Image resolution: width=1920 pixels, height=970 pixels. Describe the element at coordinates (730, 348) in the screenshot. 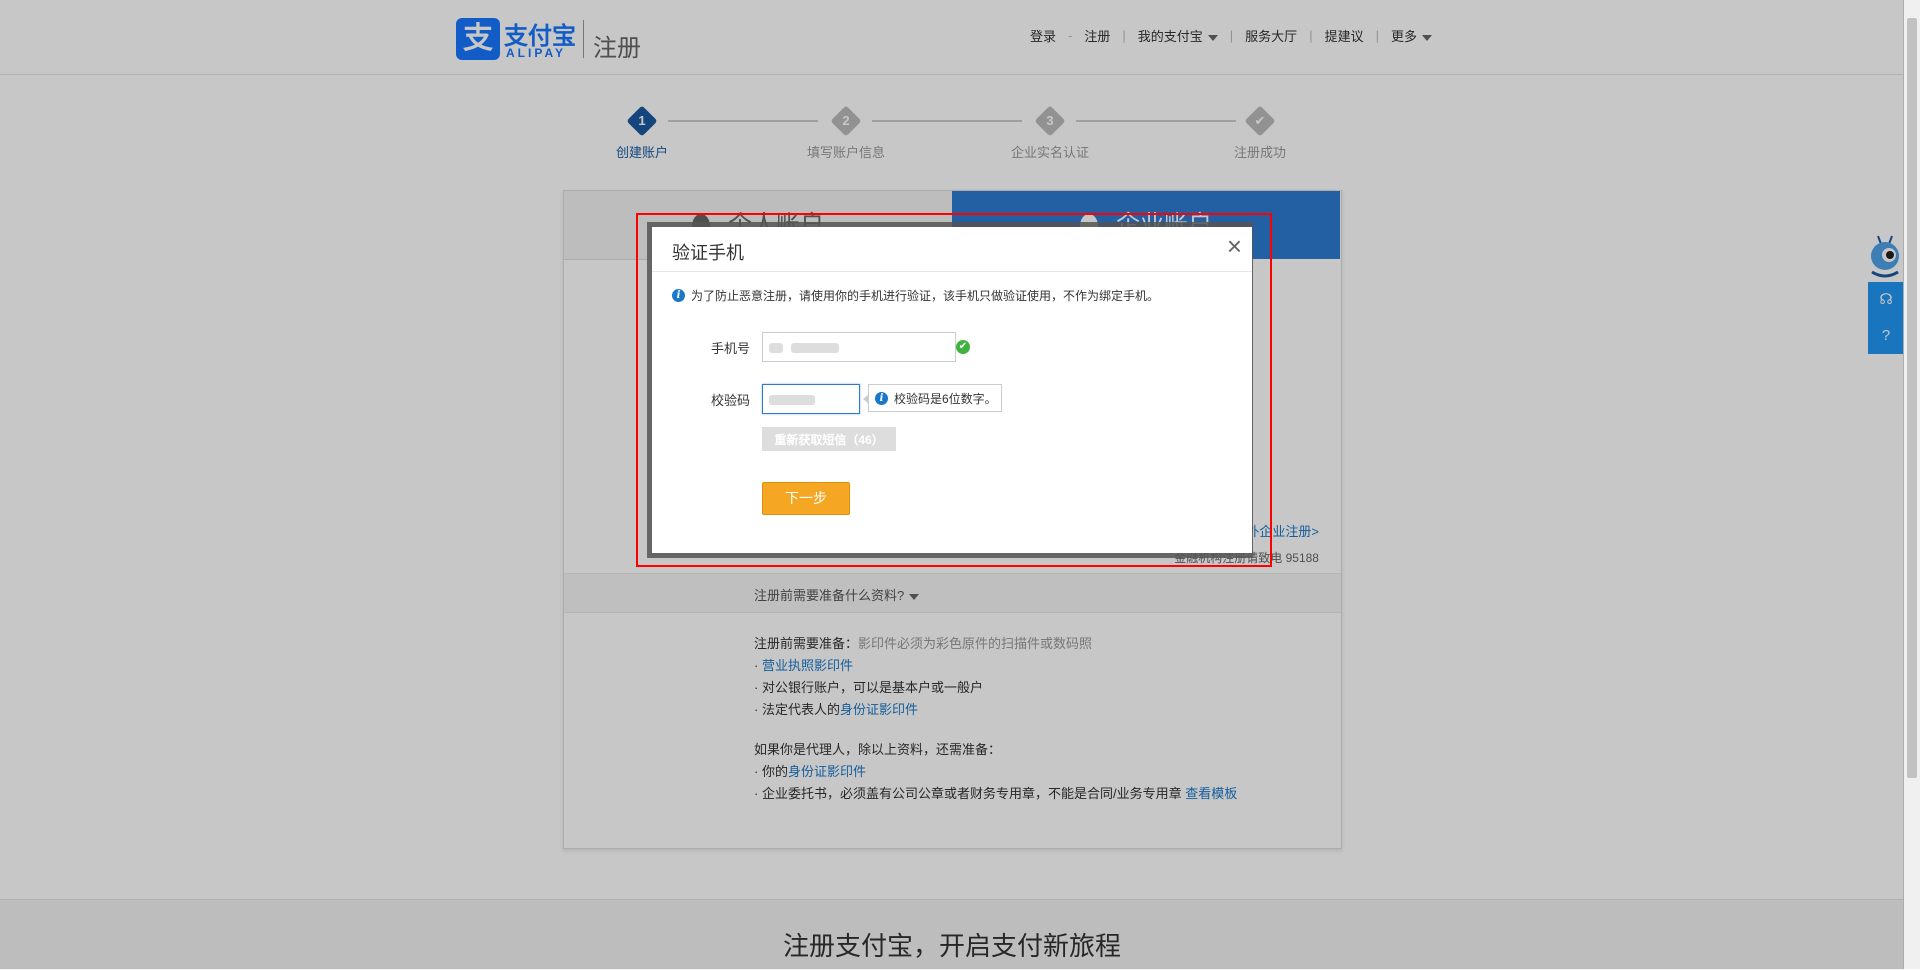

I see `phone-label: 手机号` at that location.